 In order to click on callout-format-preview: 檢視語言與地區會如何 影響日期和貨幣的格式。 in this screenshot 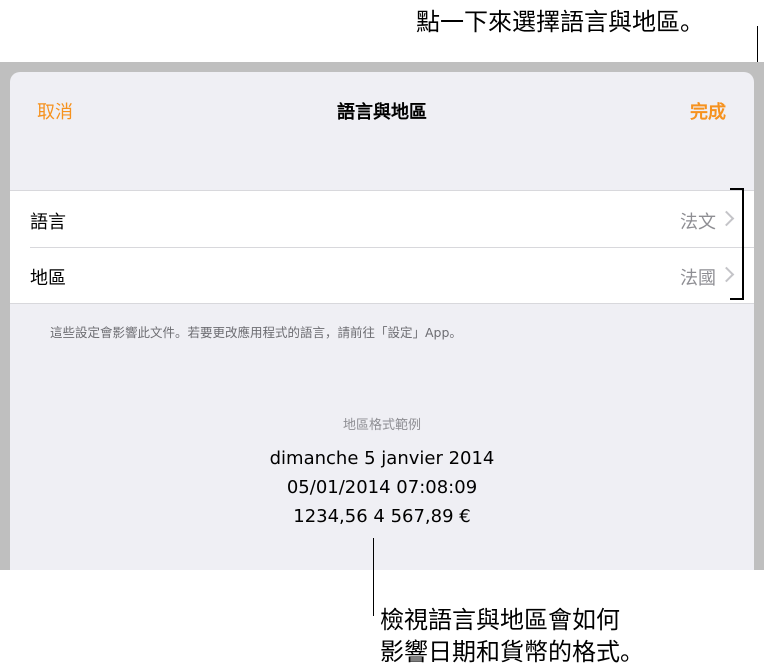, I will do `click(512, 636)`.